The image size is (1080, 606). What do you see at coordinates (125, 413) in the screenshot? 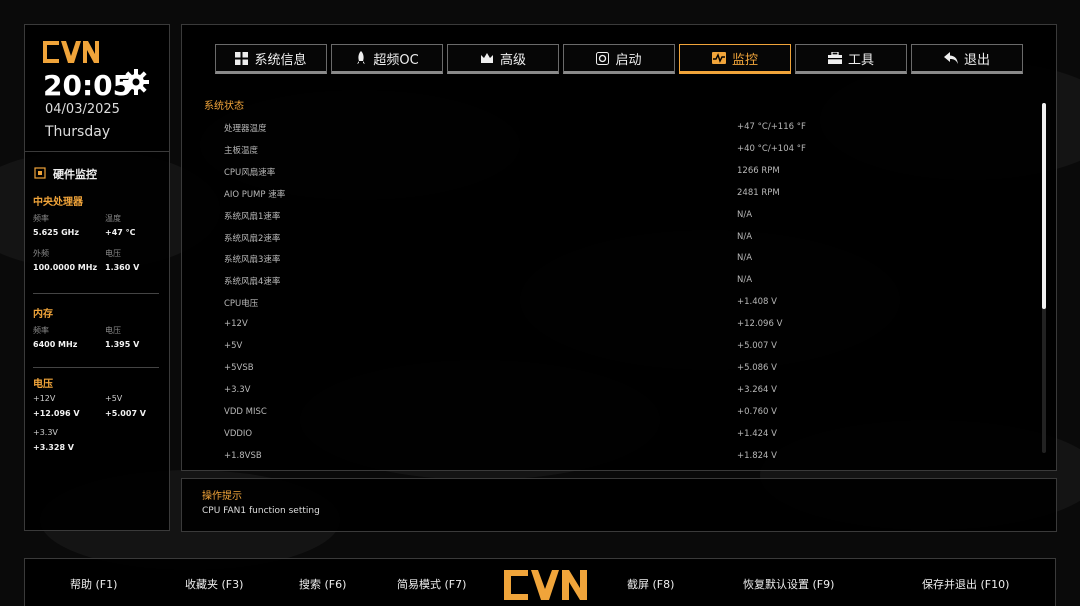
I see `v5-value: +5.007 V` at bounding box center [125, 413].